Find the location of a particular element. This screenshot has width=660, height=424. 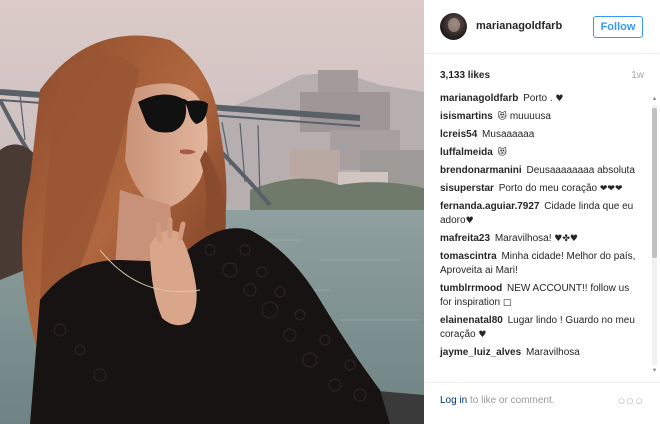

login-link: Log in is located at coordinates (453, 400).